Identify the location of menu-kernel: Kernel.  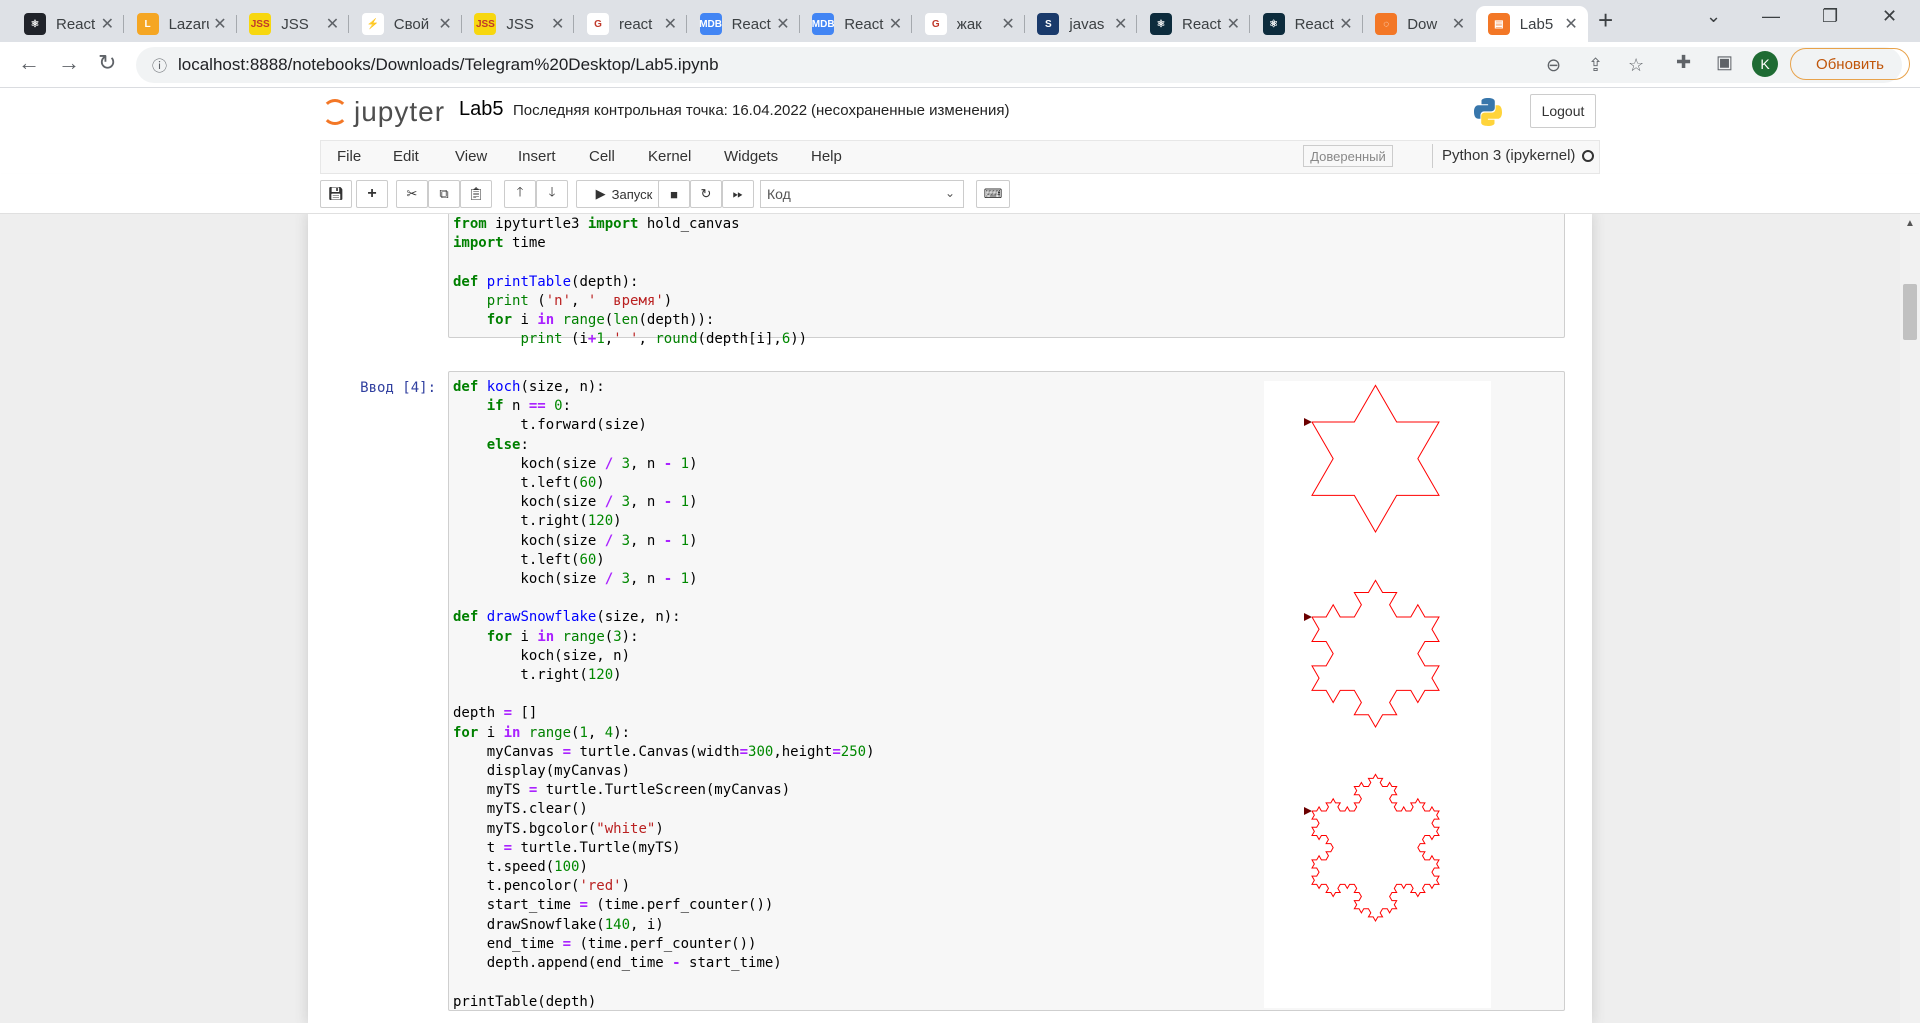
(669, 156).